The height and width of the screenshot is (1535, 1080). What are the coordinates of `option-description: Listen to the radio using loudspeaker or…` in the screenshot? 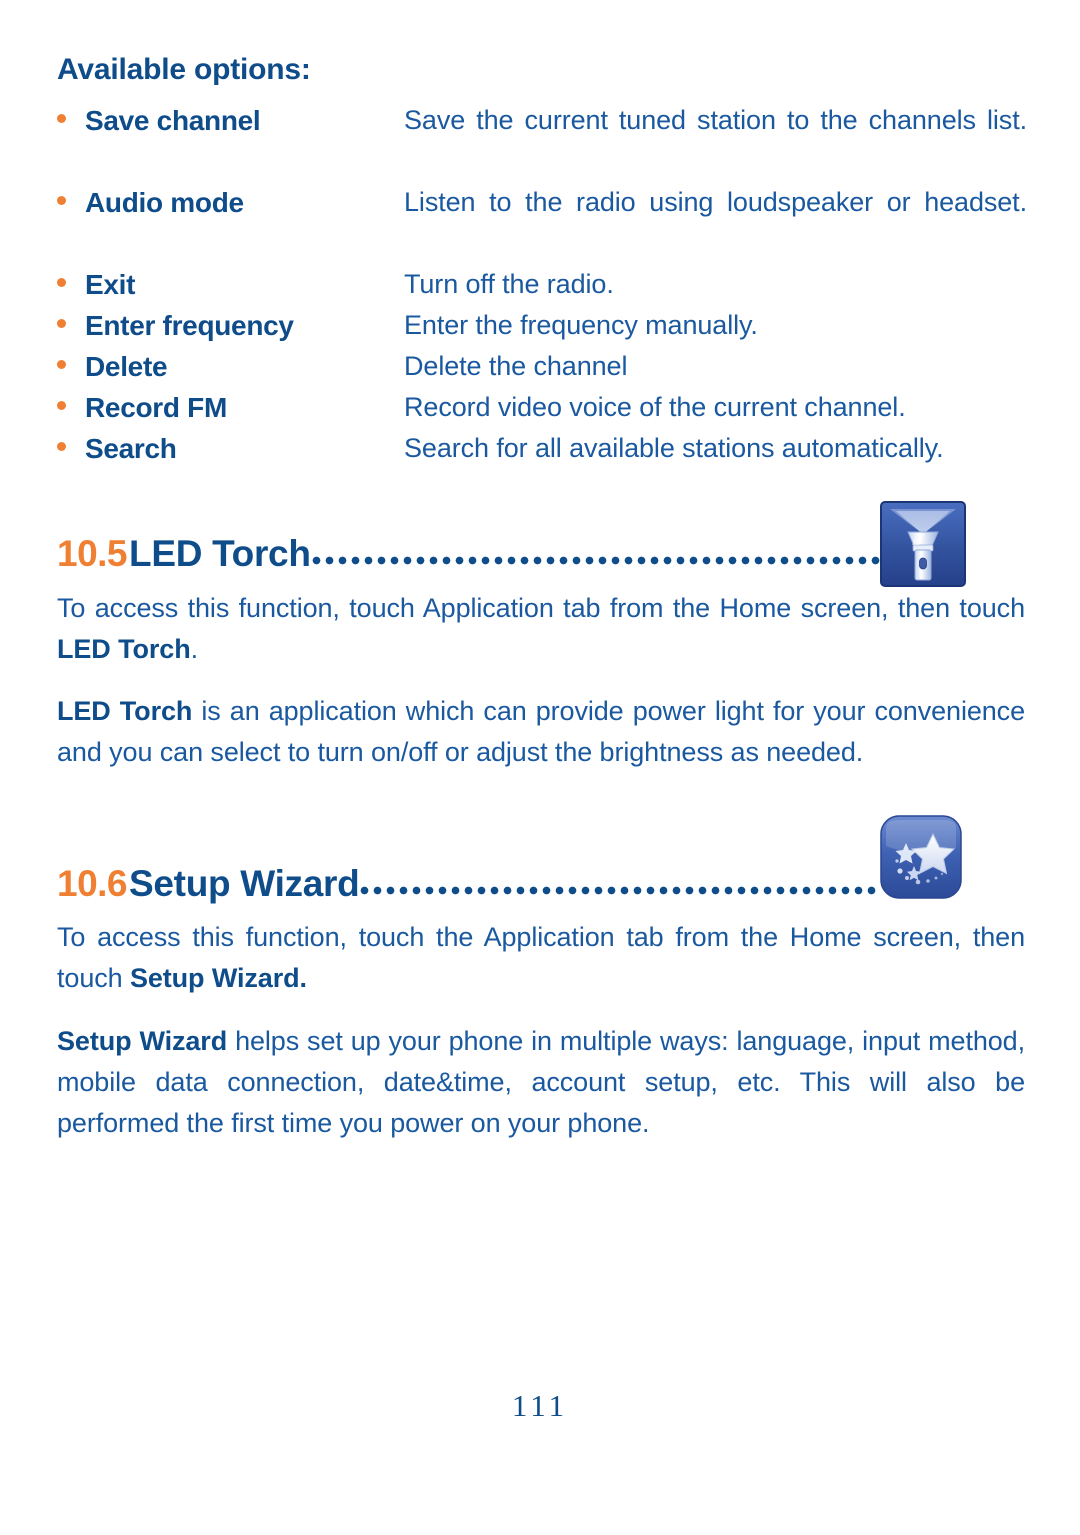 It's located at (715, 202).